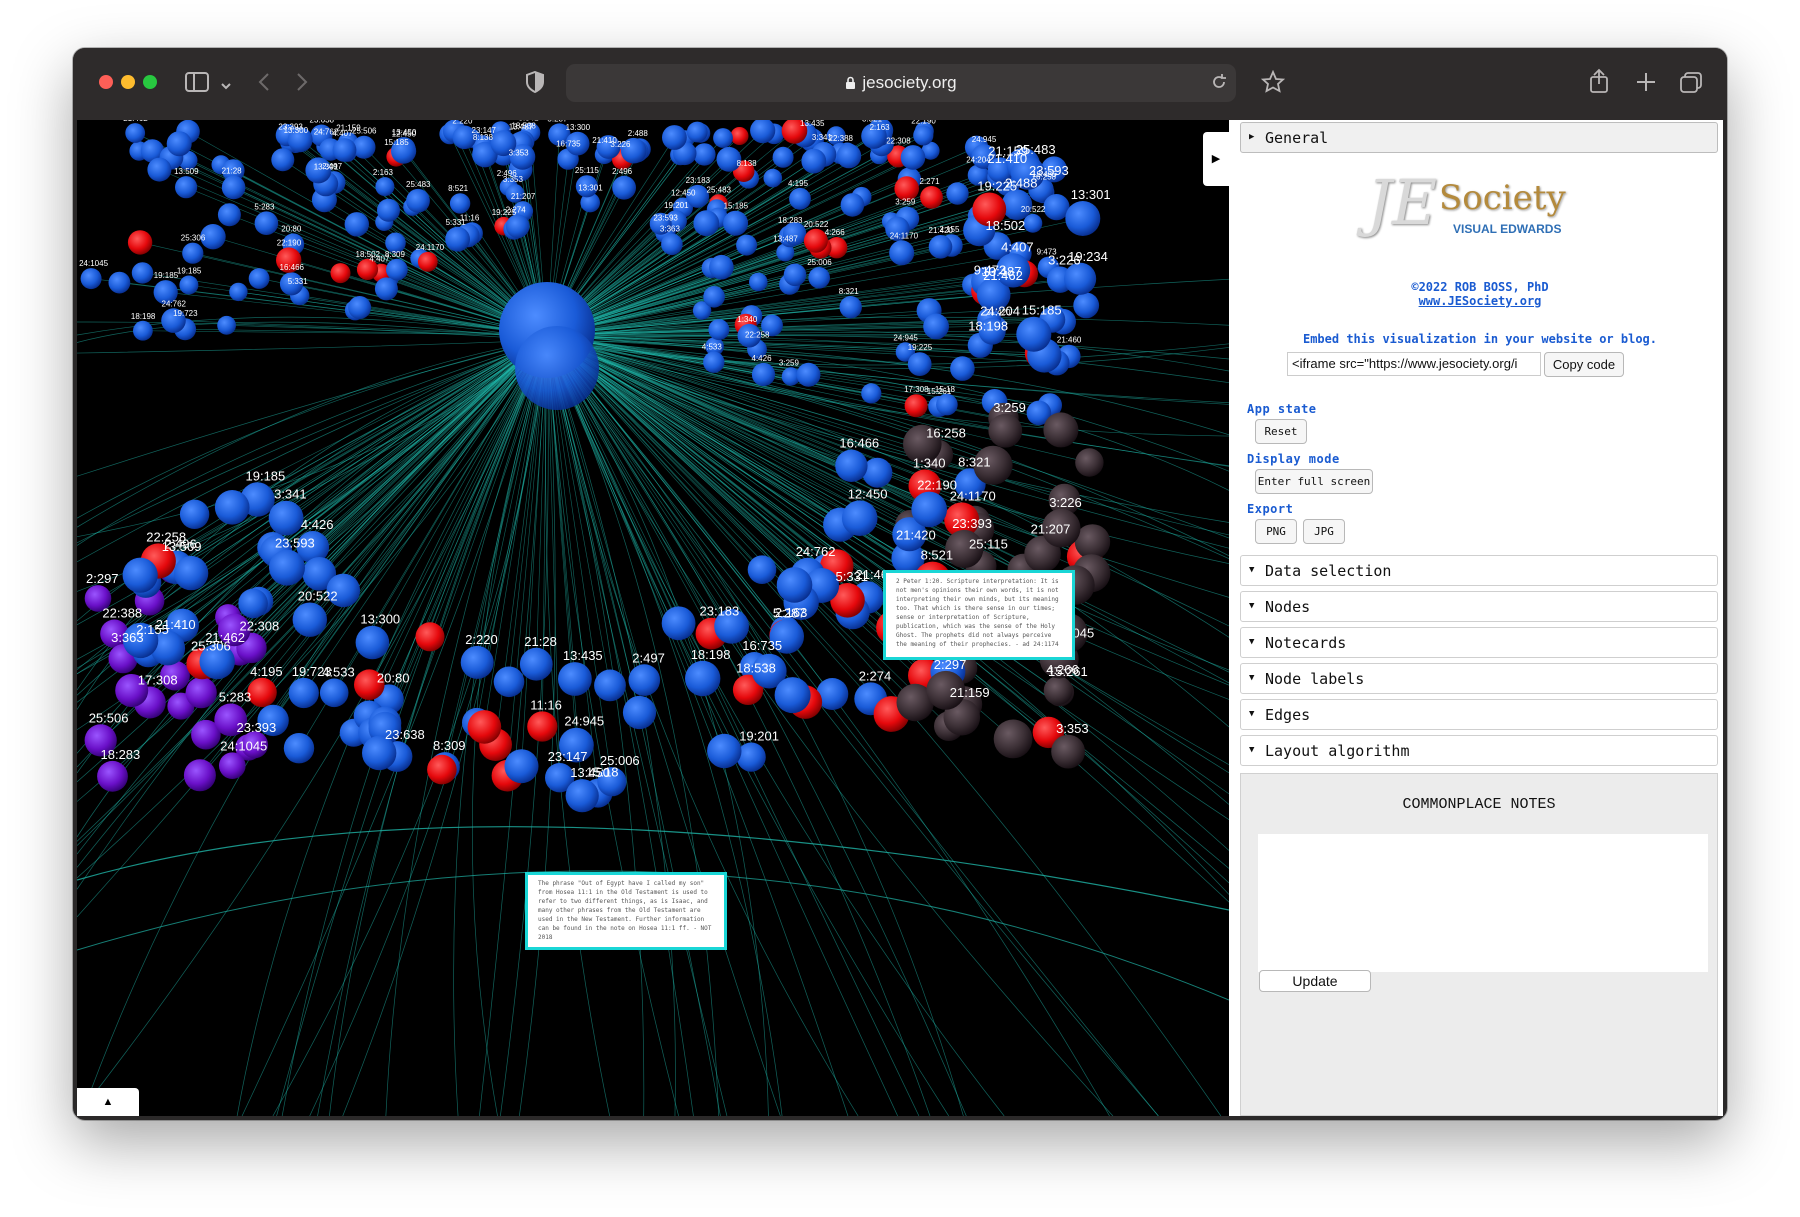  What do you see at coordinates (1479, 606) in the screenshot?
I see `folder-nodes: ▼ Nodes` at bounding box center [1479, 606].